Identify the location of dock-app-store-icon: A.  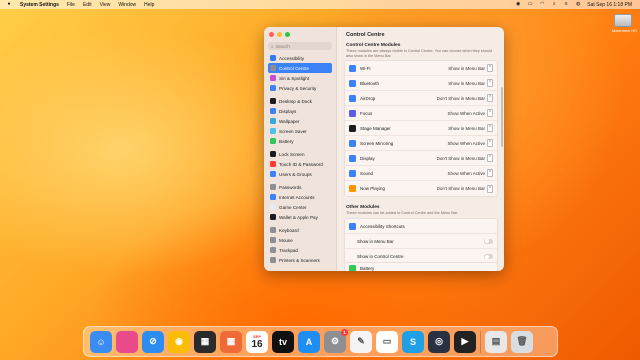
(309, 341).